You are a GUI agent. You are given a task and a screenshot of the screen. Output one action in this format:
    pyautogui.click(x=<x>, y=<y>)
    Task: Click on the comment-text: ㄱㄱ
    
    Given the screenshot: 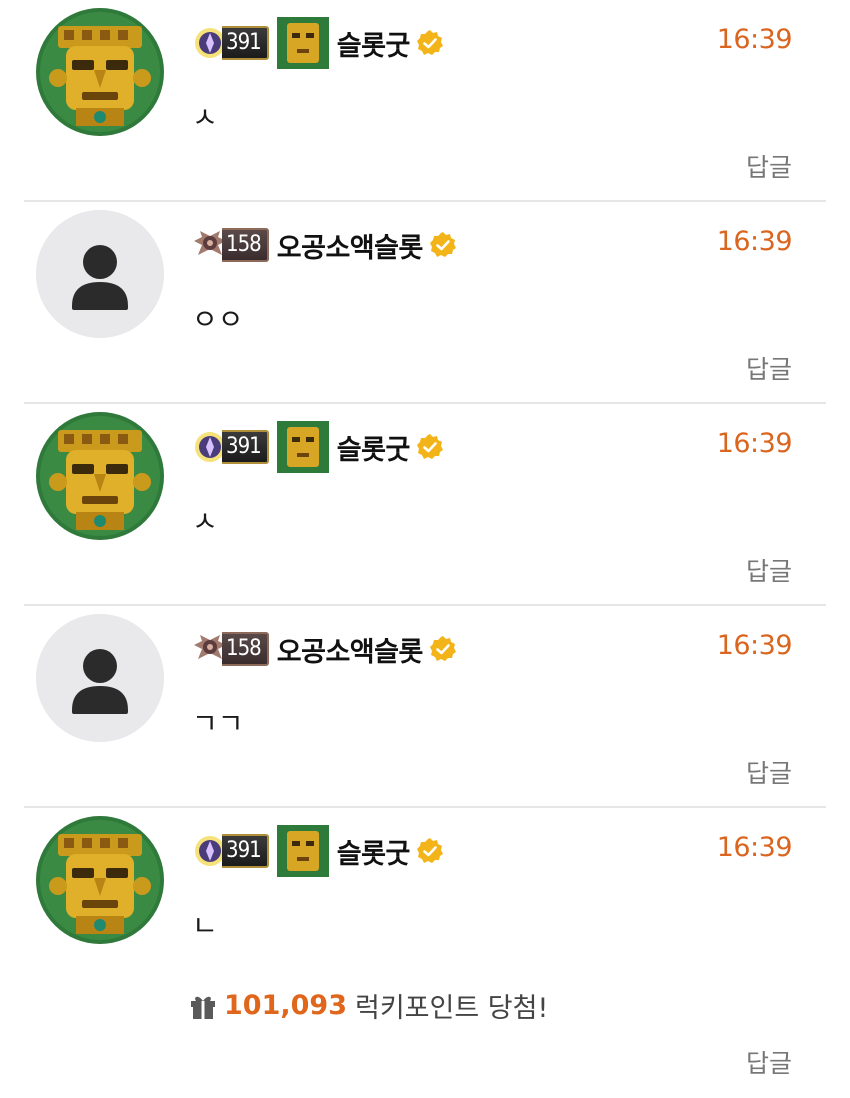 What is the action you would take?
    pyautogui.click(x=218, y=723)
    